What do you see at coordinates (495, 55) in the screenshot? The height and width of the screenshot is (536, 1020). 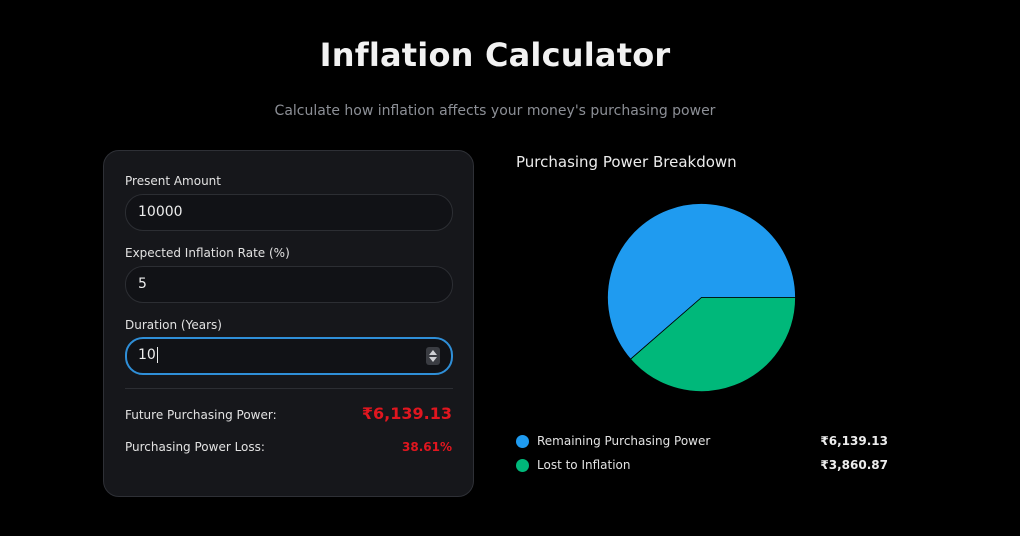 I see `page-title: Inflation Calculator` at bounding box center [495, 55].